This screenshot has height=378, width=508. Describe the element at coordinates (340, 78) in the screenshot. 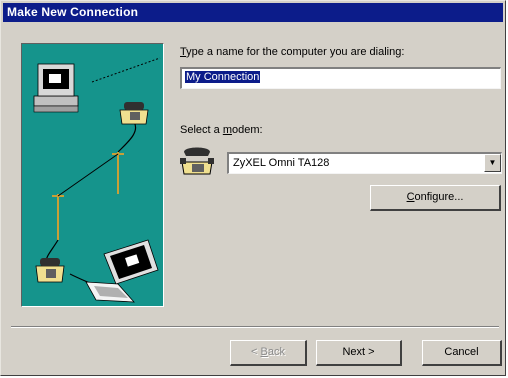

I see `connection-name-input: My Connection` at that location.